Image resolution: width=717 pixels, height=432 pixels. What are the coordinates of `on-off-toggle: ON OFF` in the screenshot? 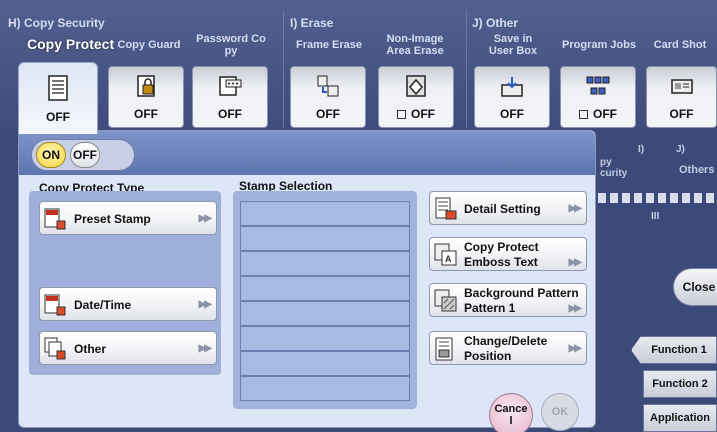 It's located at (83, 155).